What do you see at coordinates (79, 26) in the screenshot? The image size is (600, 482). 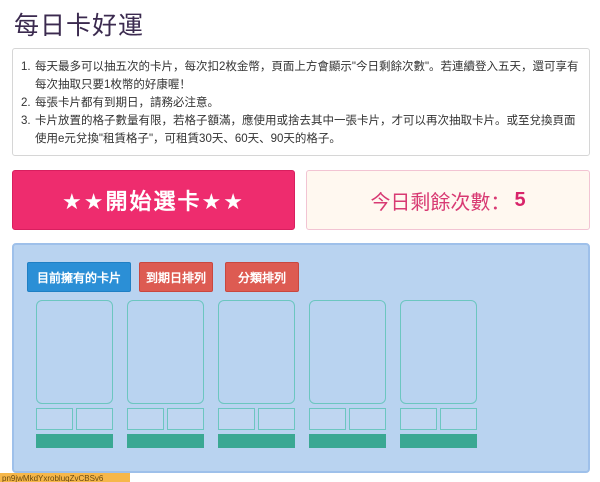 I see `page-title: 每日卡好運` at bounding box center [79, 26].